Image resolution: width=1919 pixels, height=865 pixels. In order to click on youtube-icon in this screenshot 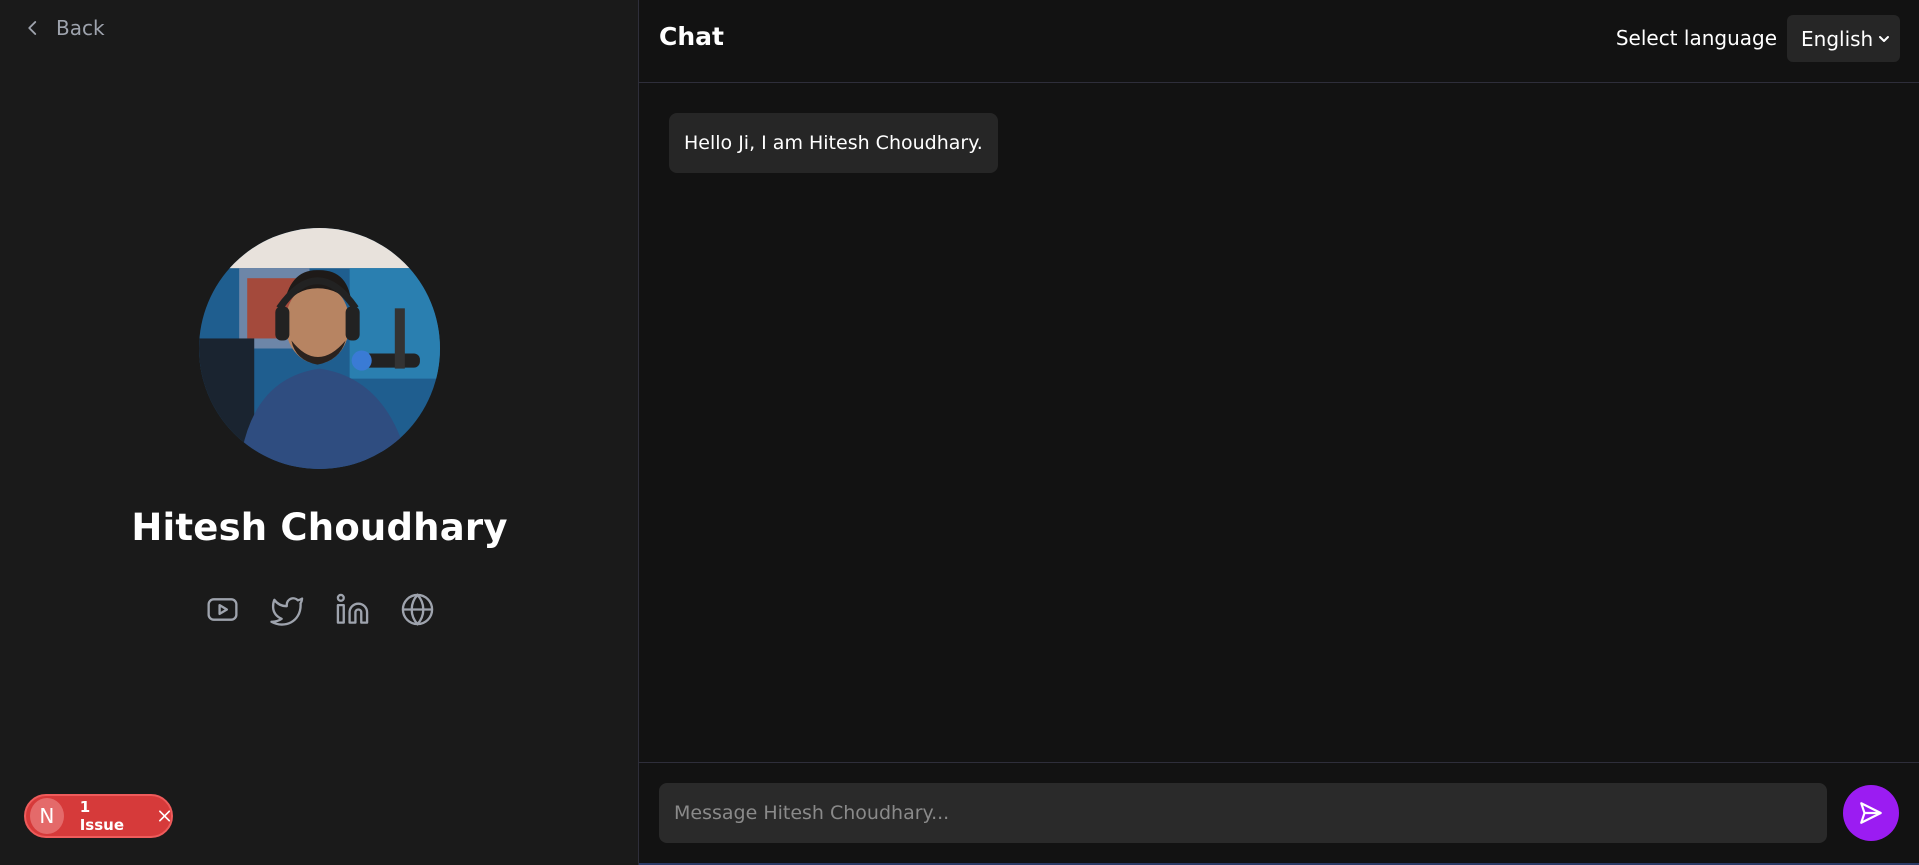, I will do `click(222, 609)`.